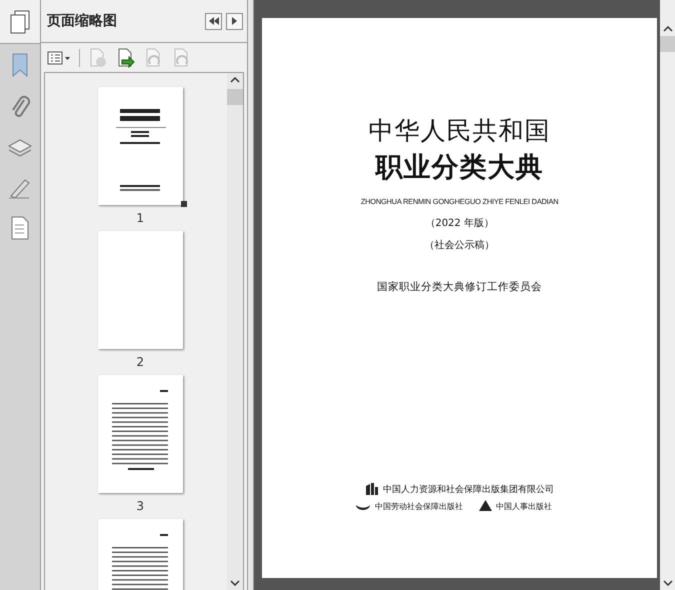  I want to click on expand-button, so click(235, 21).